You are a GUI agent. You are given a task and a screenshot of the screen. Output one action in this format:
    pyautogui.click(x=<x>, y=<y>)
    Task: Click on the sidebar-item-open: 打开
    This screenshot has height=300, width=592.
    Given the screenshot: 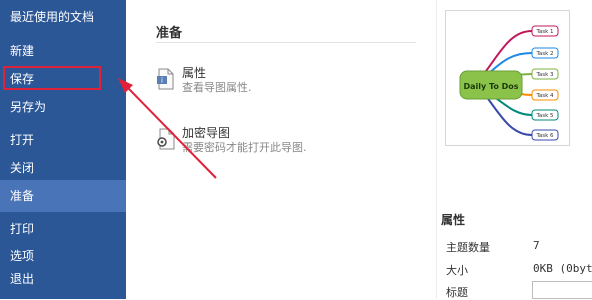 What is the action you would take?
    pyautogui.click(x=63, y=140)
    